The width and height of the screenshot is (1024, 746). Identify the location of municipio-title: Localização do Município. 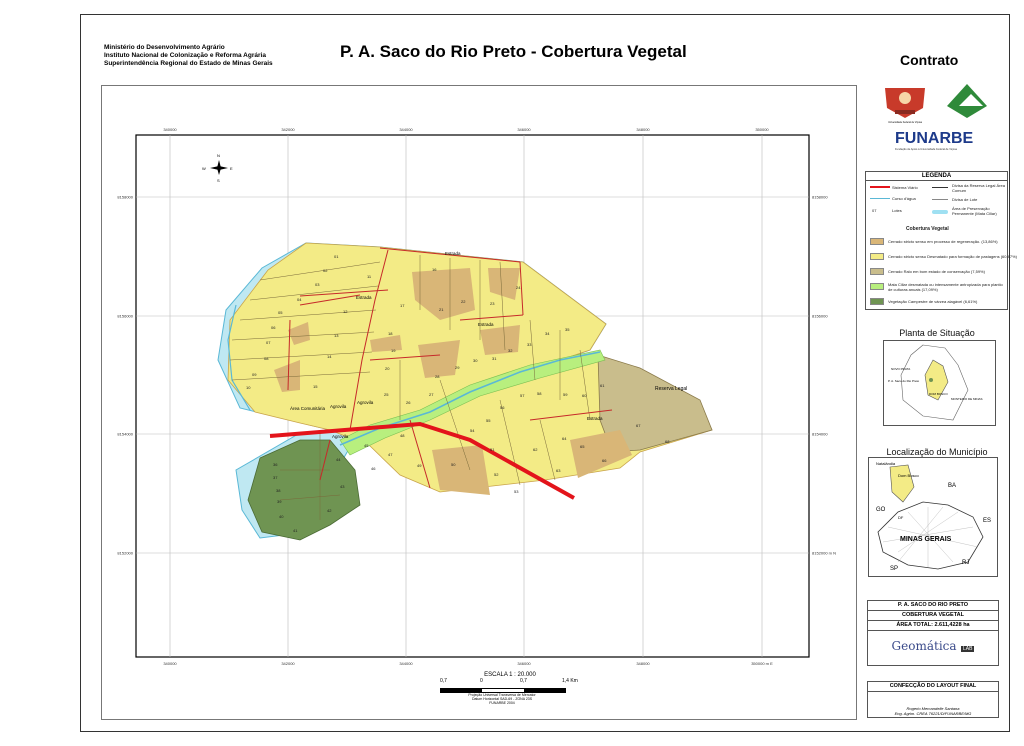
(937, 452).